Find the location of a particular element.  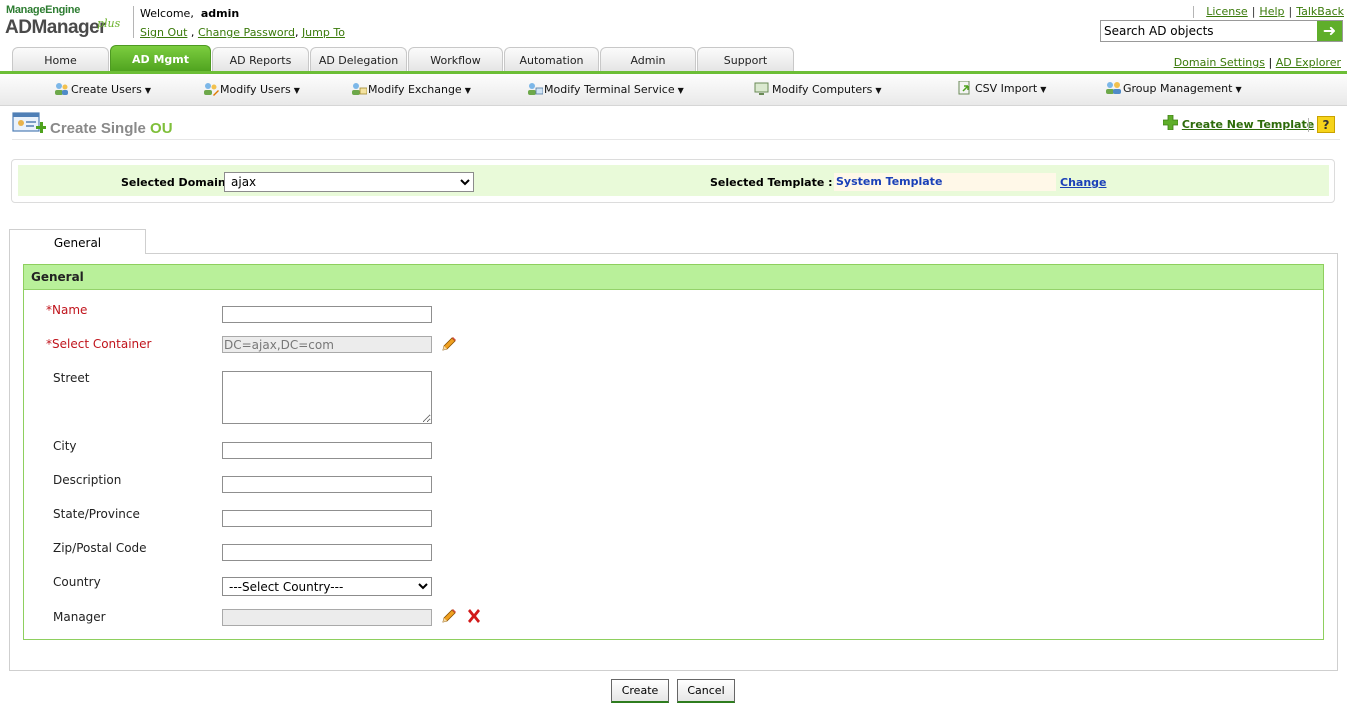

header-divider is located at coordinates (133, 22).